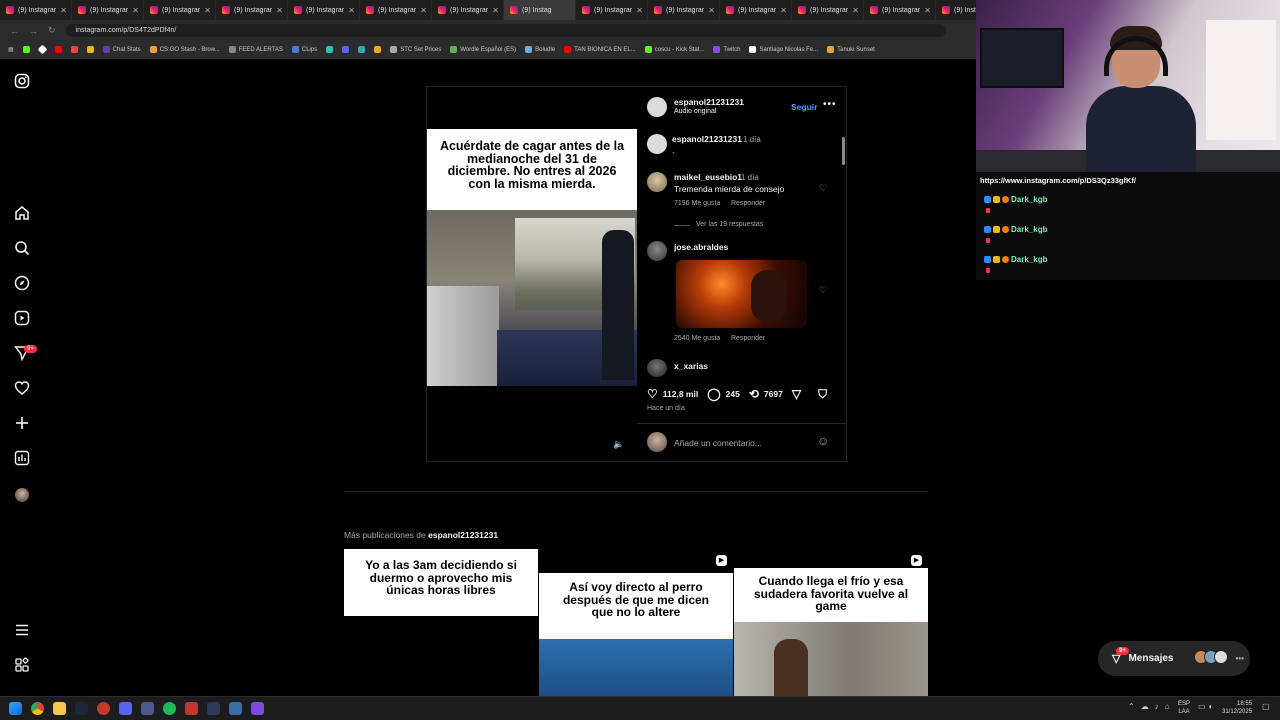 This screenshot has width=1280, height=720. Describe the element at coordinates (169, 708) in the screenshot. I see `spotify-icon` at that location.